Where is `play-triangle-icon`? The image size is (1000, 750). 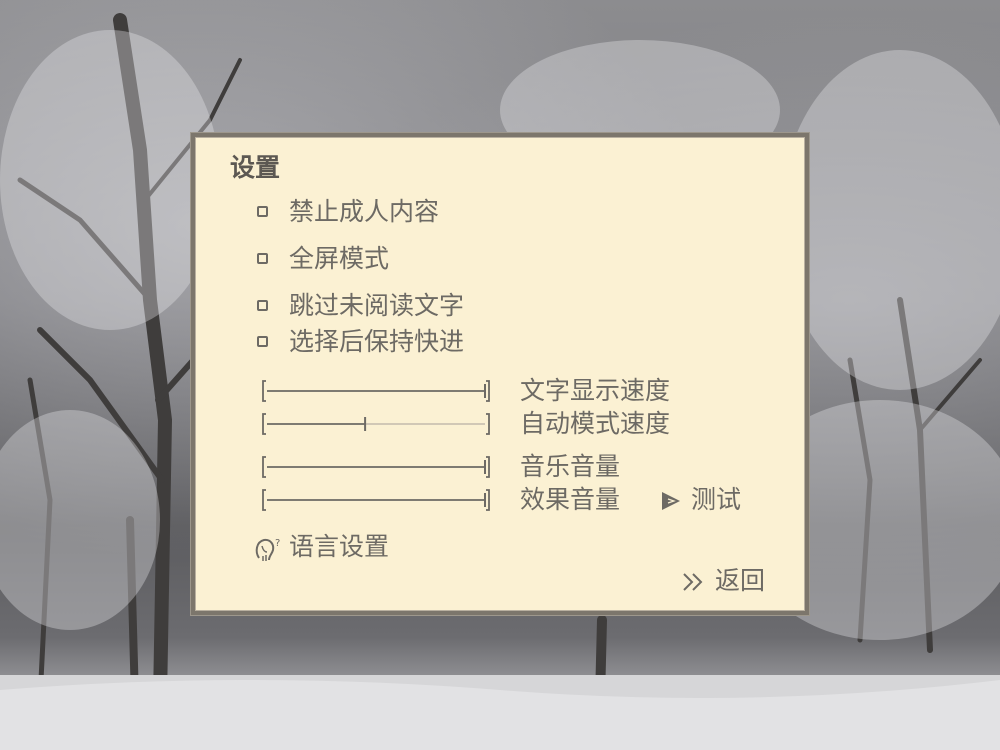
play-triangle-icon is located at coordinates (671, 501).